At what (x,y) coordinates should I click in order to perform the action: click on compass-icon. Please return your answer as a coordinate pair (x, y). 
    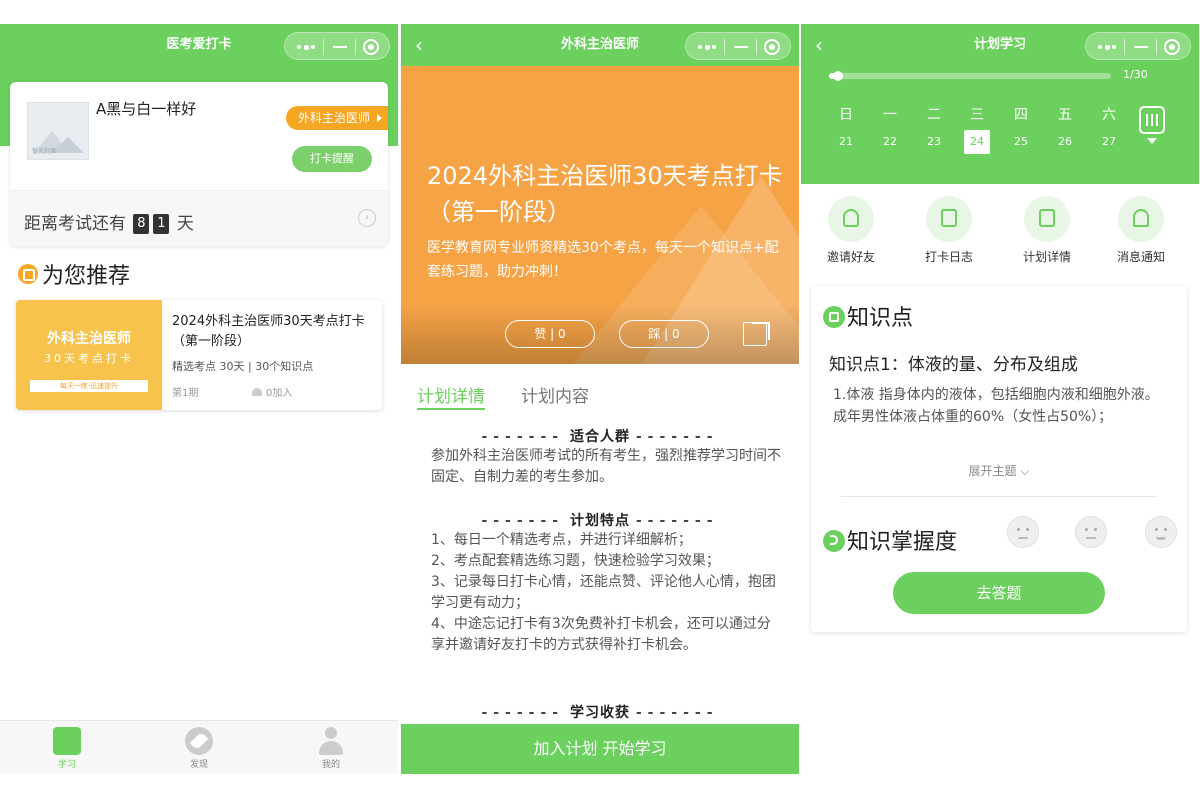
    Looking at the image, I should click on (199, 741).